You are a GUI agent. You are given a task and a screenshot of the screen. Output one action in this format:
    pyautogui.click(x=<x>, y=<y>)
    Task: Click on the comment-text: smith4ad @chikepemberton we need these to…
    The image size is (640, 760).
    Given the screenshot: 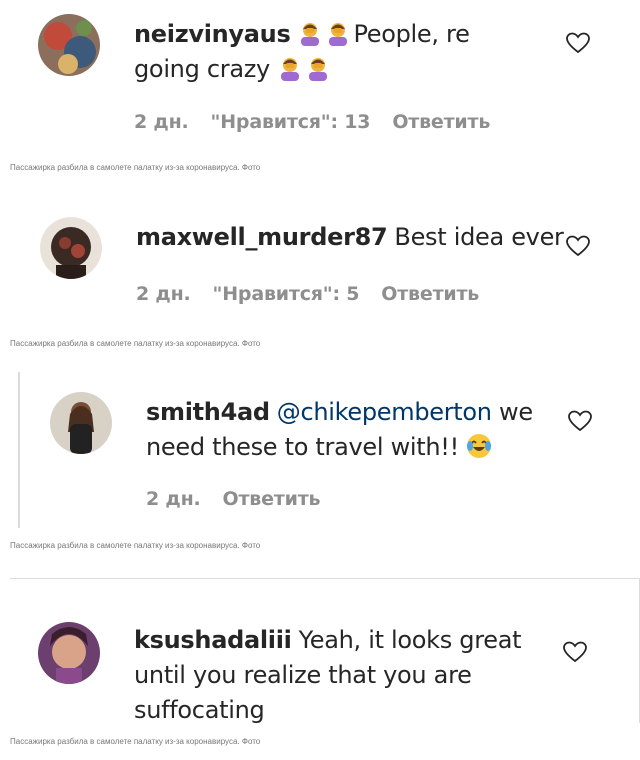 What is the action you would take?
    pyautogui.click(x=346, y=430)
    